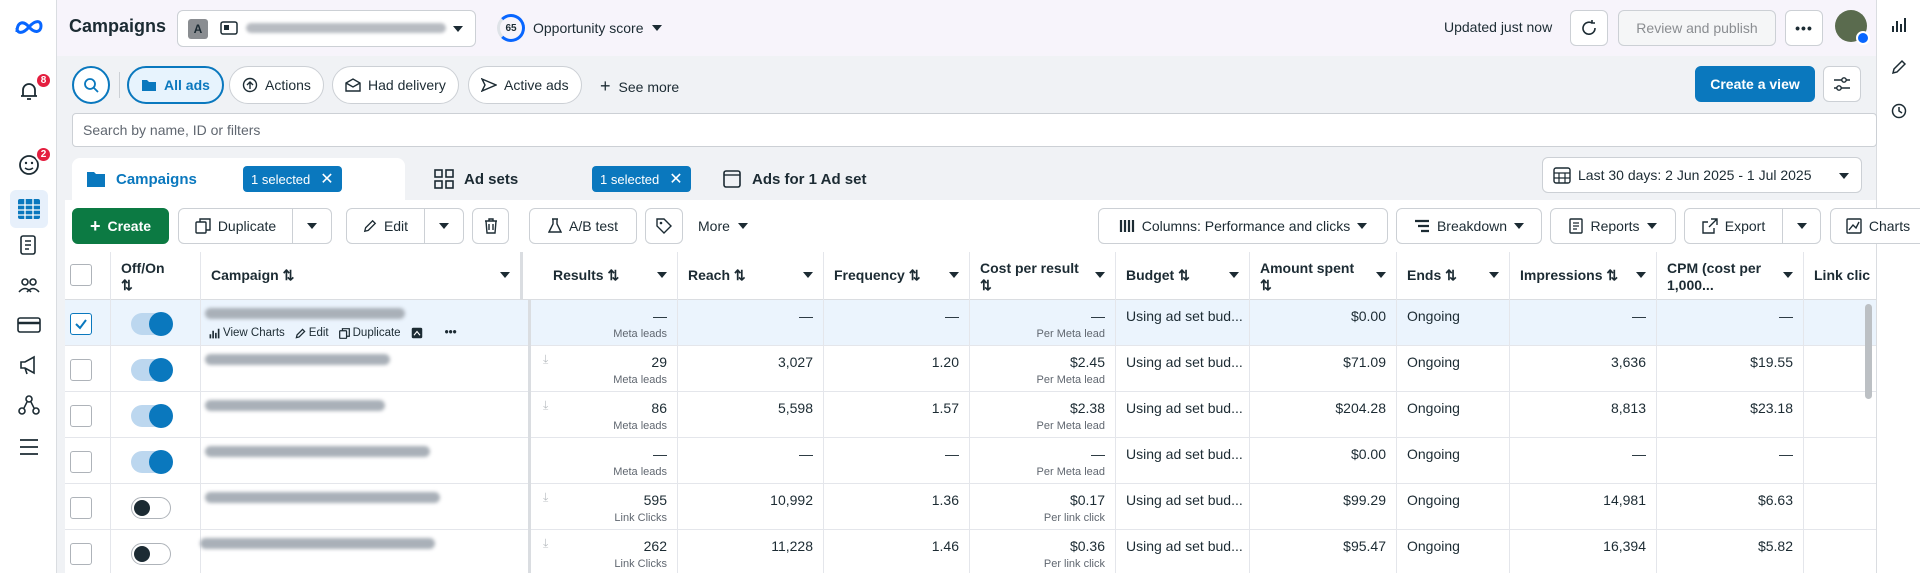 The height and width of the screenshot is (573, 1920). I want to click on tag-button, so click(664, 226).